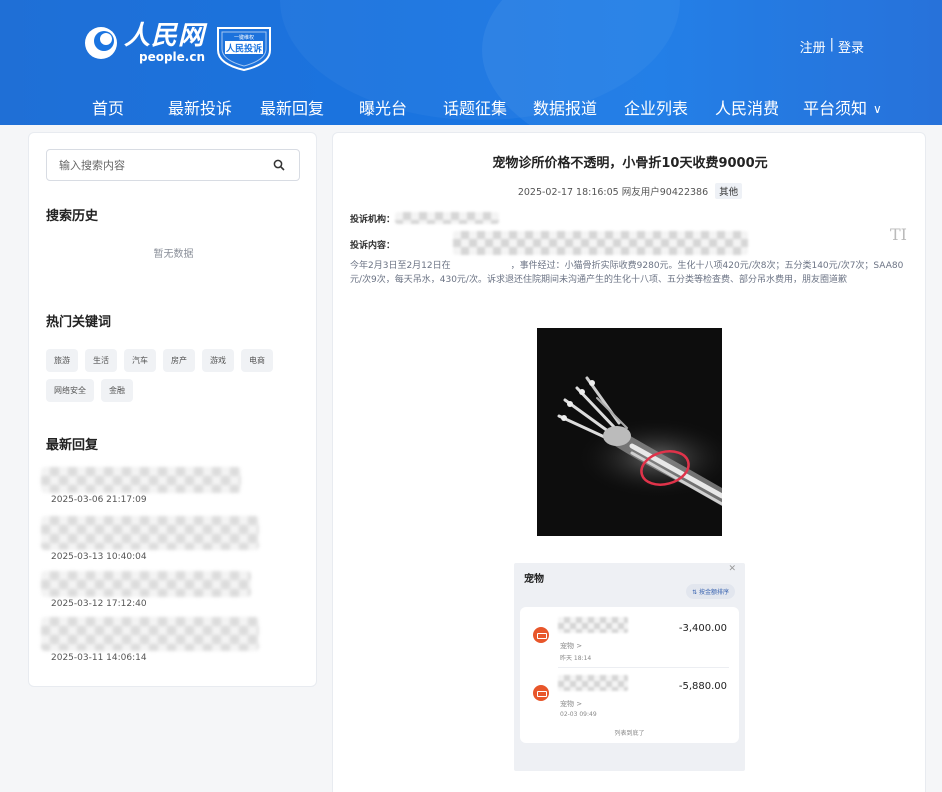  Describe the element at coordinates (99, 557) in the screenshot. I see `reply-time: 2025-03-13 10:40:04` at that location.